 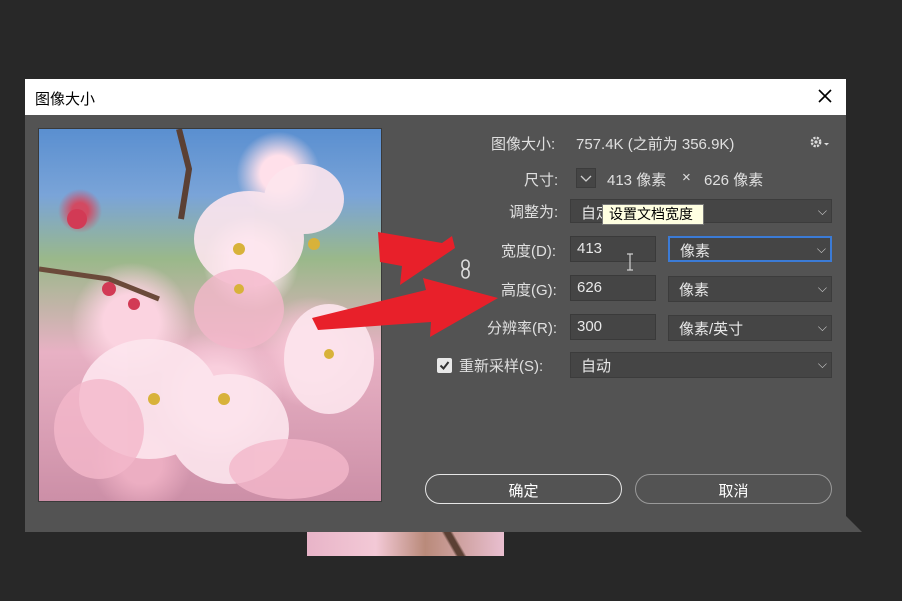 What do you see at coordinates (596, 366) in the screenshot?
I see `resample-value: 自动` at bounding box center [596, 366].